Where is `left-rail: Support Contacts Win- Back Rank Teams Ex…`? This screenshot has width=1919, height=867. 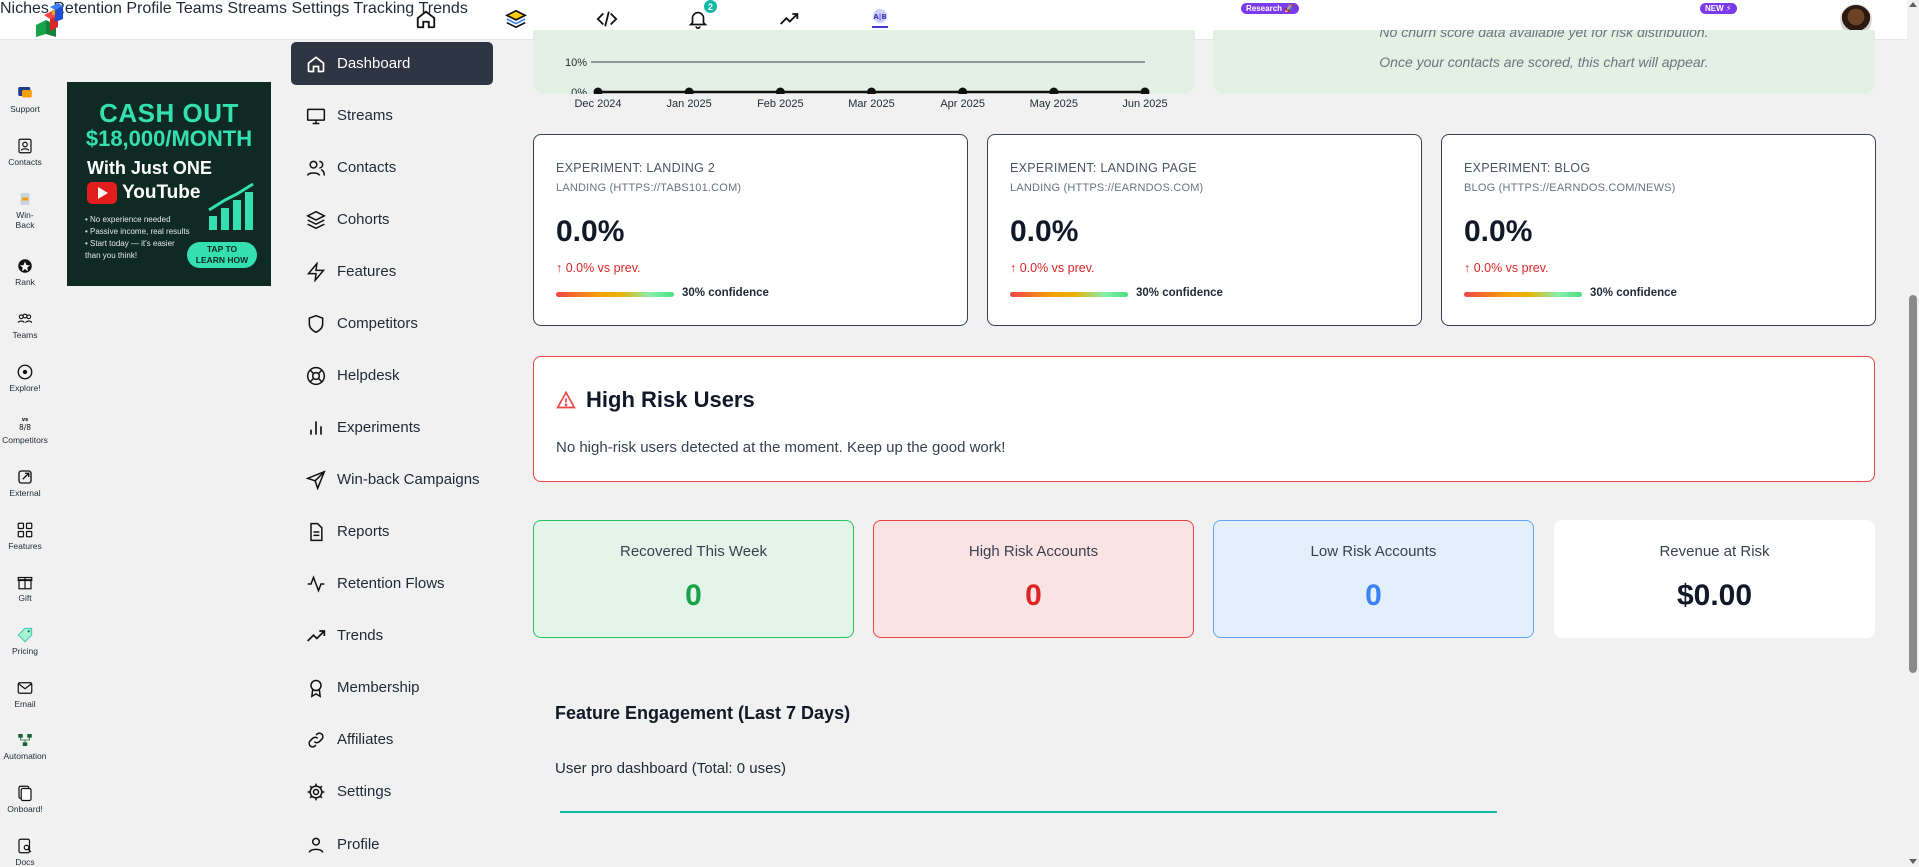
left-rail: Support Contacts Win- Back Rank Teams Ex… is located at coordinates (25, 453).